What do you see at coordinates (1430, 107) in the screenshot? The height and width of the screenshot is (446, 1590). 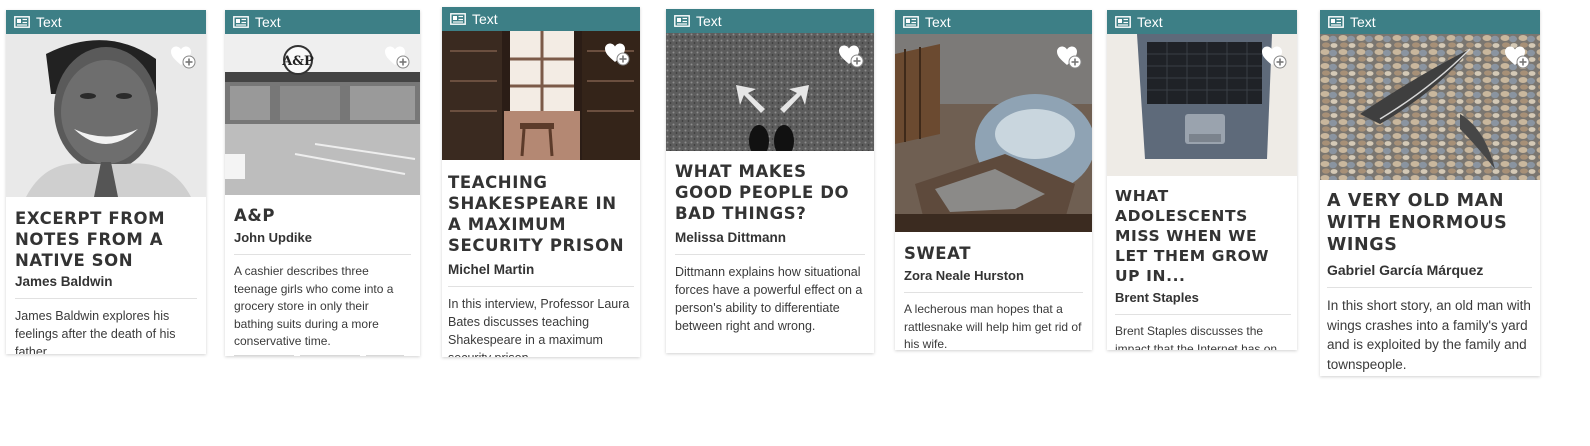 I see `card-thumbnail-feathers` at bounding box center [1430, 107].